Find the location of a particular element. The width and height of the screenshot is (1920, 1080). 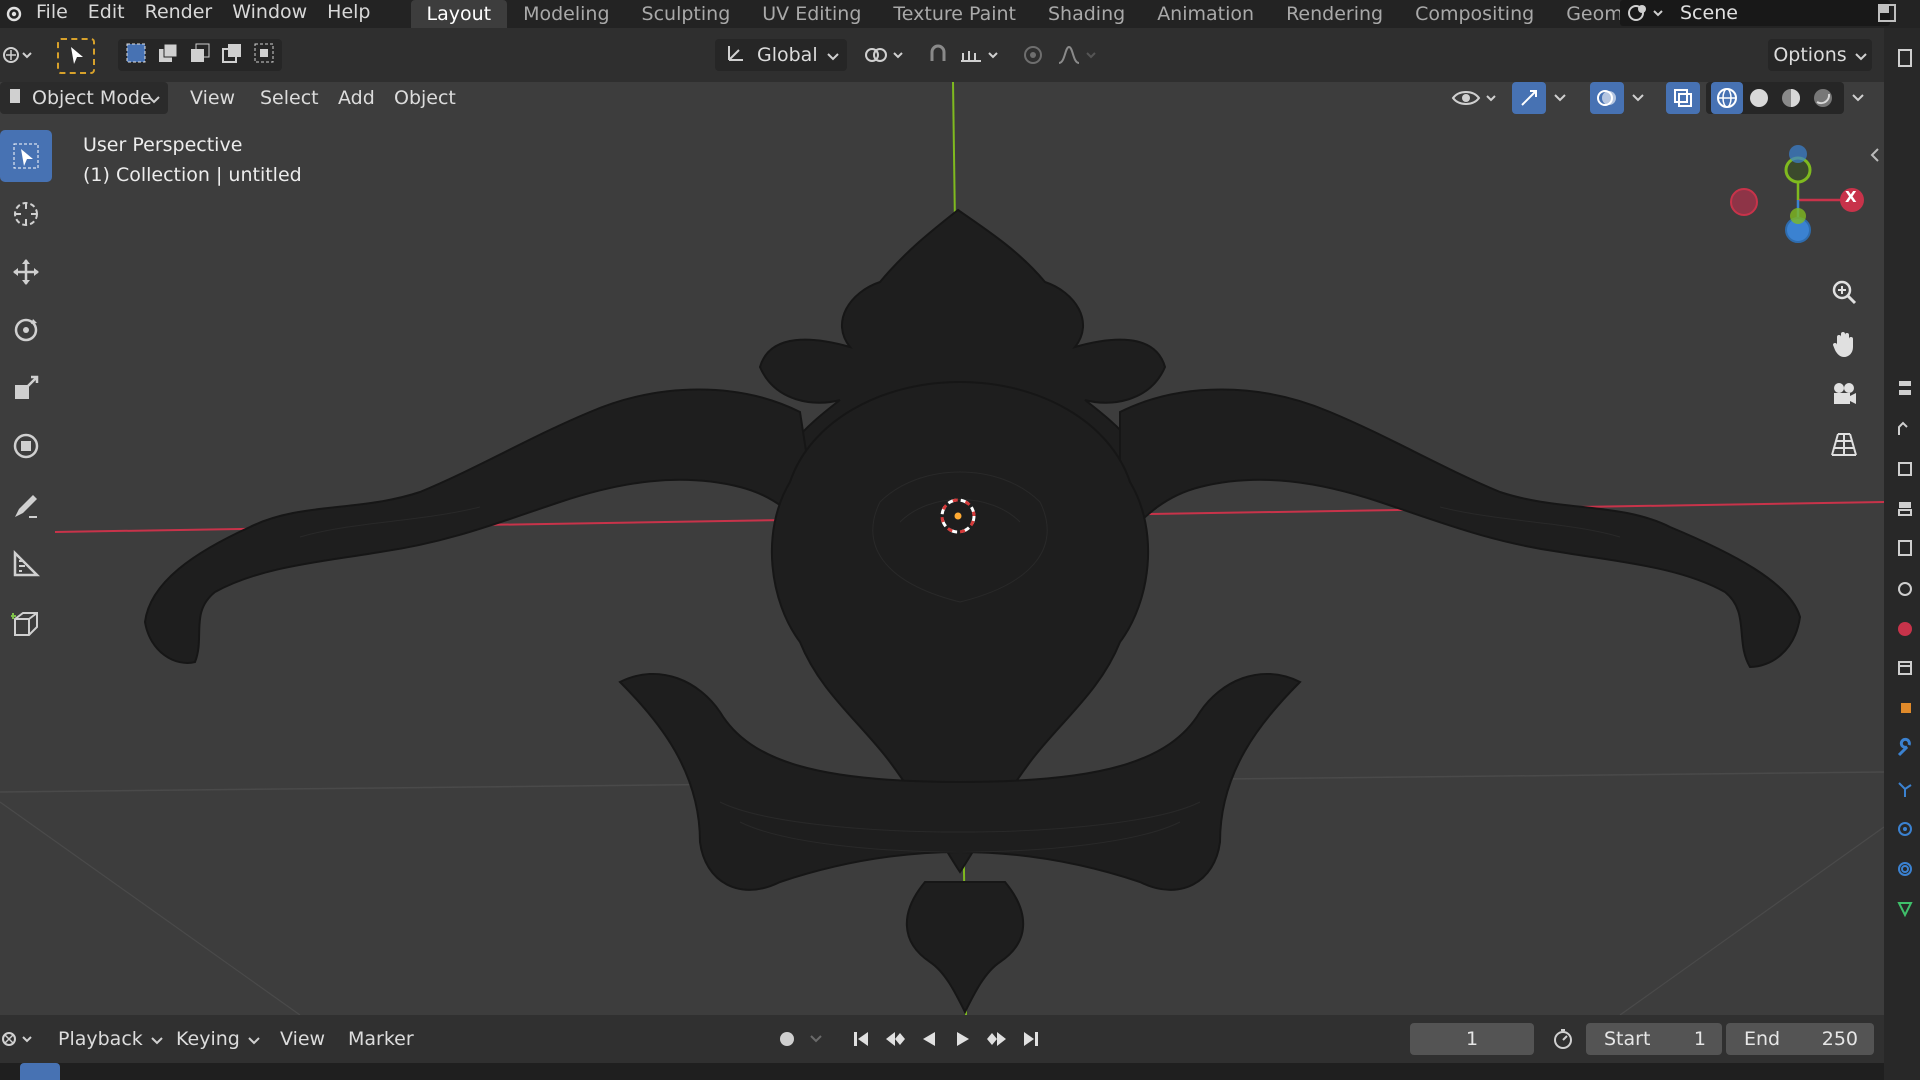

end-frame-field: End 250 is located at coordinates (1800, 1039).